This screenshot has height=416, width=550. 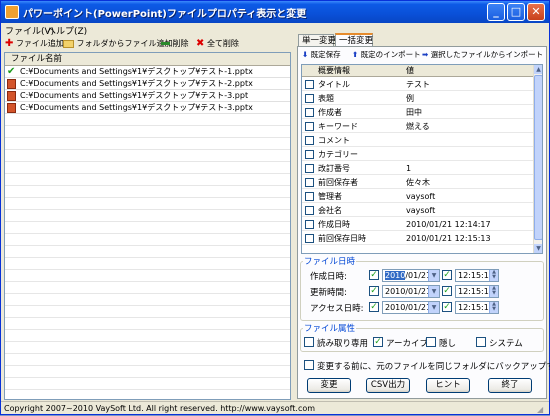 I want to click on menu-help: ヘルプ(Z), so click(x=67, y=30).